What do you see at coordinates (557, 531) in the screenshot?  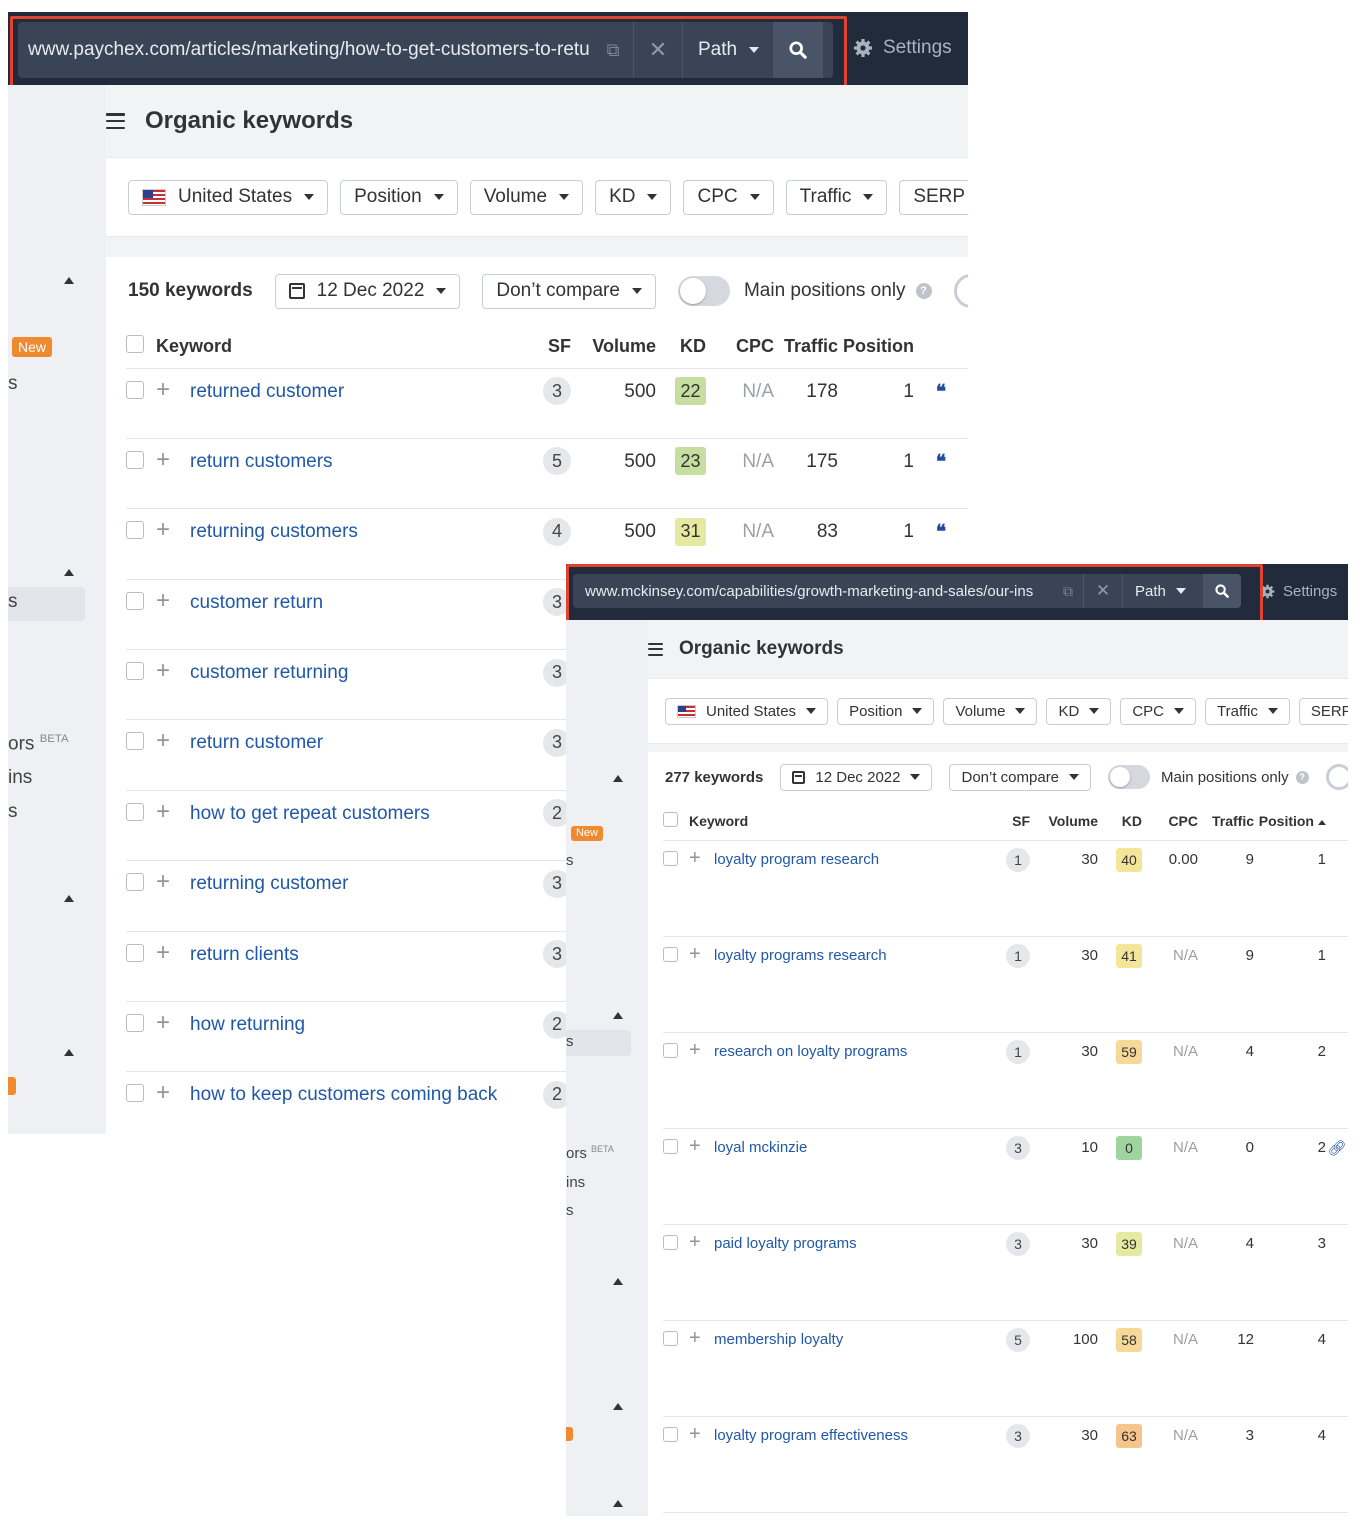 I see `sf-badge: 4` at bounding box center [557, 531].